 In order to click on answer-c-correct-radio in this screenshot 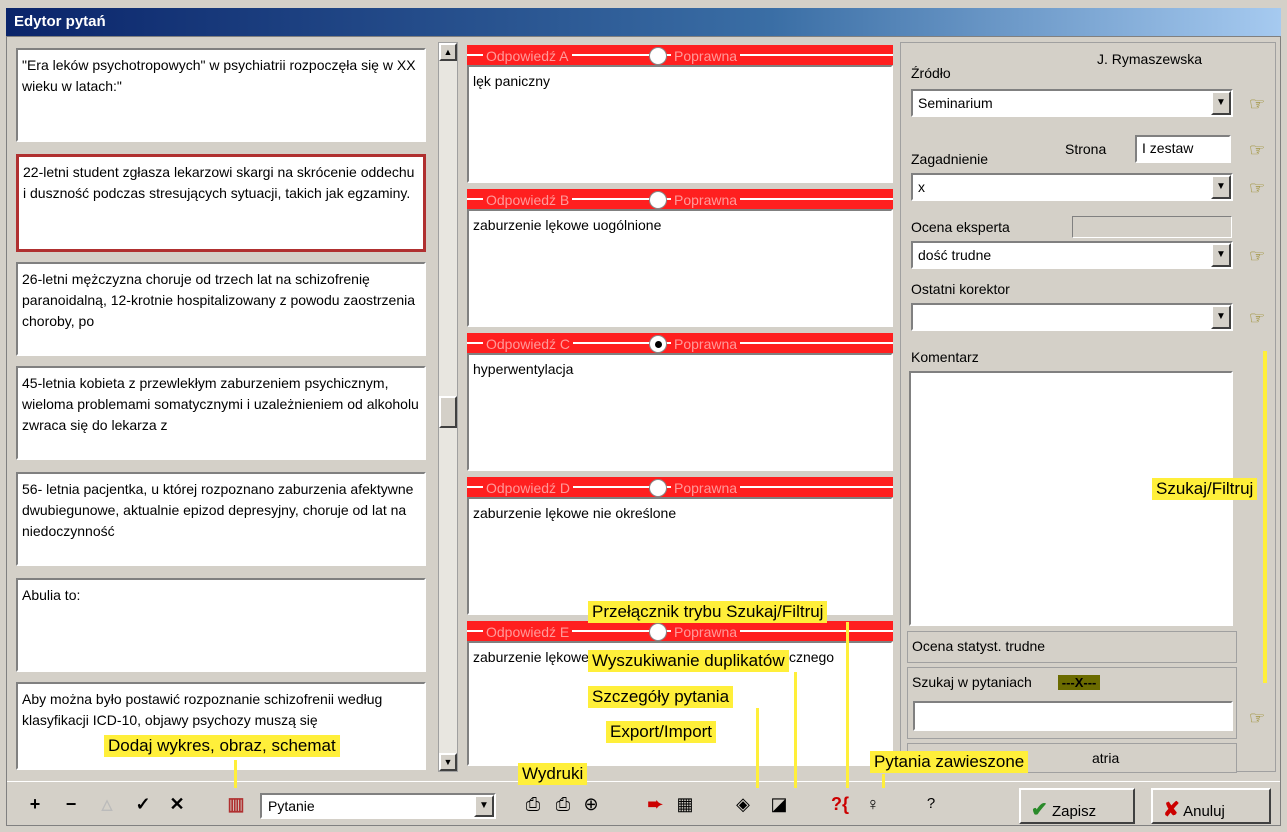, I will do `click(658, 344)`.